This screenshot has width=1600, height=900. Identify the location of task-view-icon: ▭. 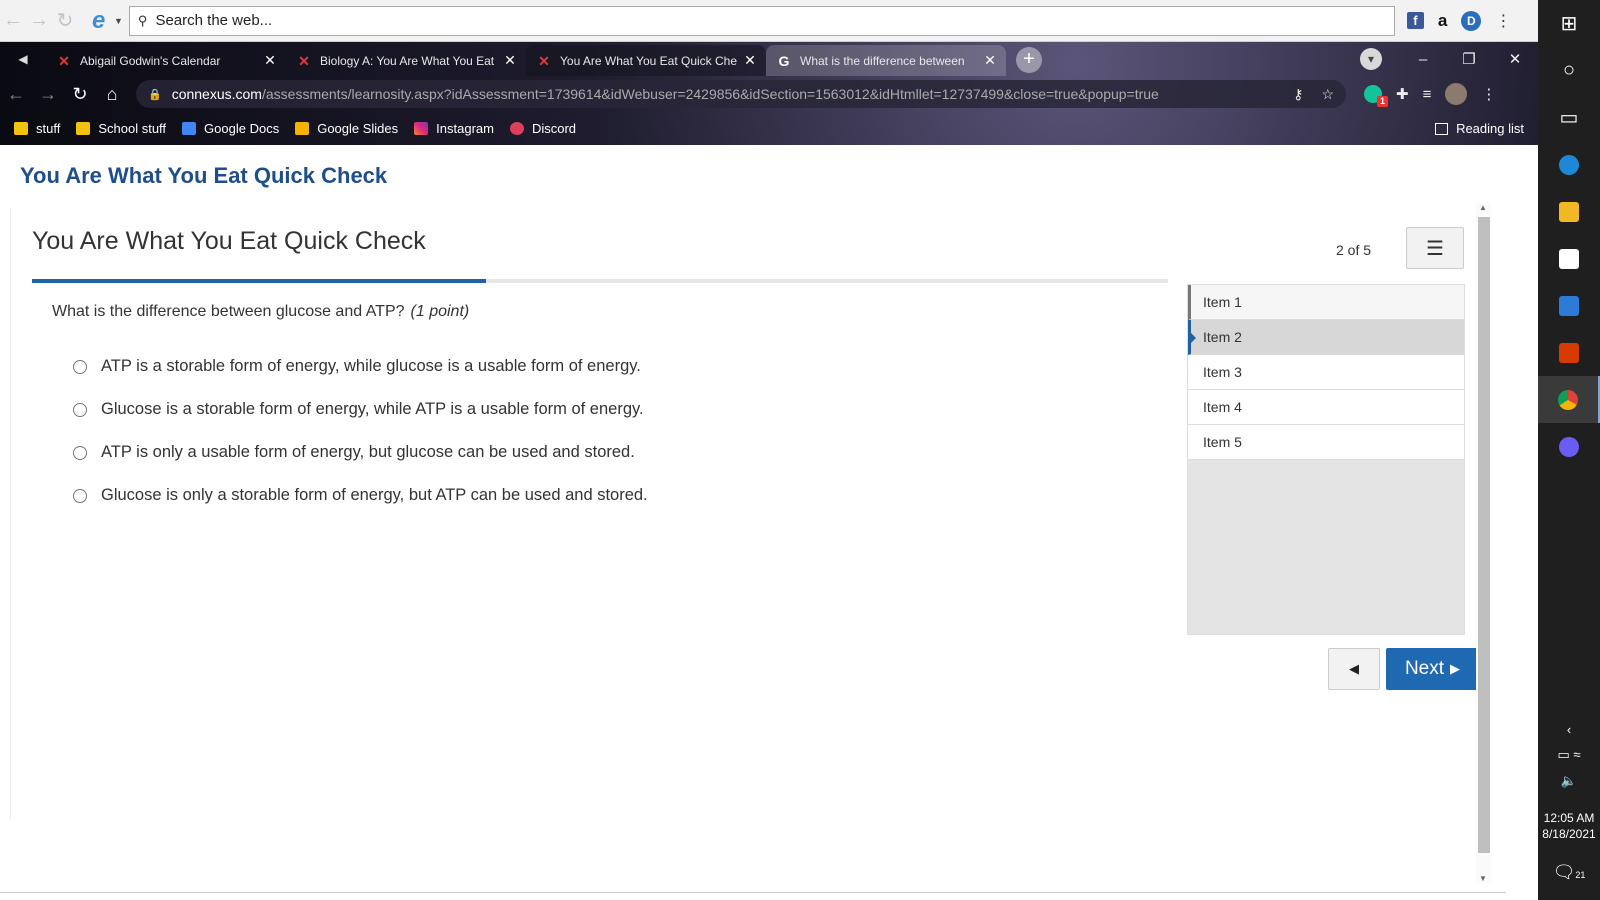
(1569, 117).